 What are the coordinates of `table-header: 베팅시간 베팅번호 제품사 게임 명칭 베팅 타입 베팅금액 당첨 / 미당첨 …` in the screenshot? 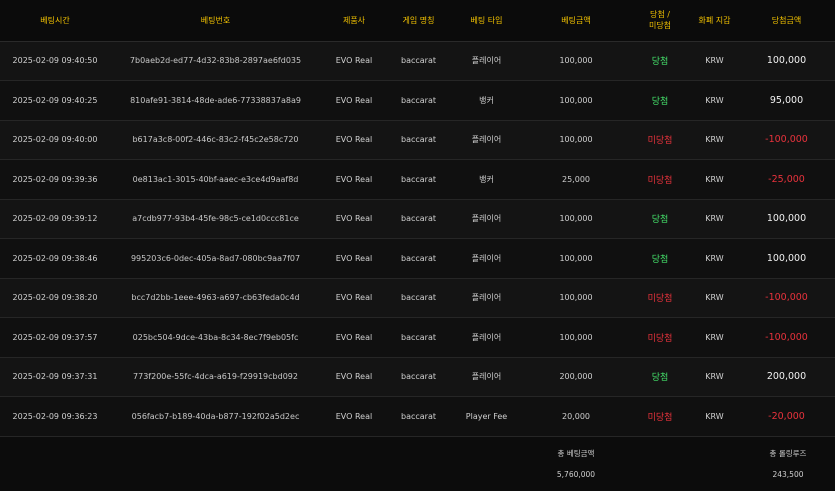 It's located at (417, 21).